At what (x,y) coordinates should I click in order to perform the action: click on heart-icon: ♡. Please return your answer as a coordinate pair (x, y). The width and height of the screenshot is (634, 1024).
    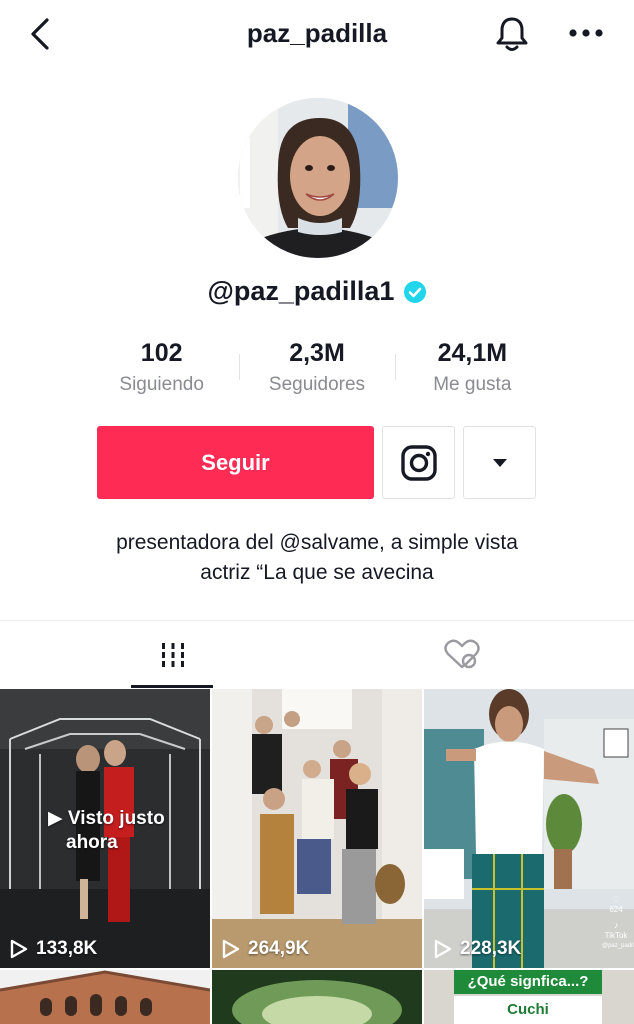
    Looking at the image, I should click on (616, 899).